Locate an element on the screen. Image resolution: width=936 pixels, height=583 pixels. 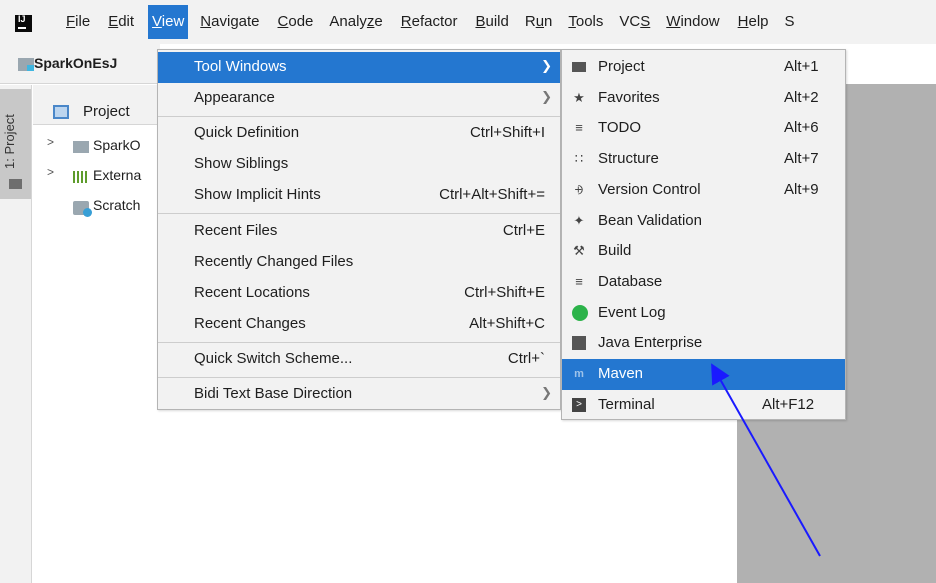
structure-icon is located at coordinates (579, 159).